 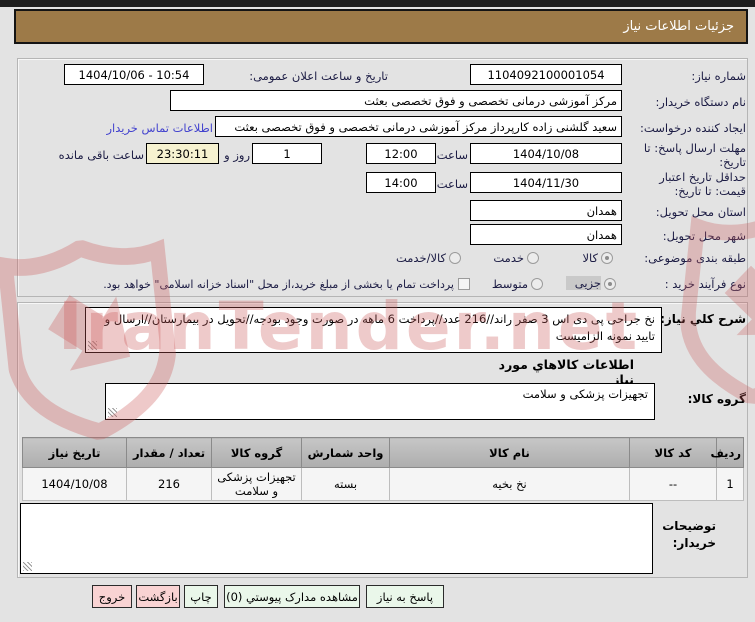 What do you see at coordinates (509, 484) in the screenshot?
I see `cell-name: نخ بخیه` at bounding box center [509, 484].